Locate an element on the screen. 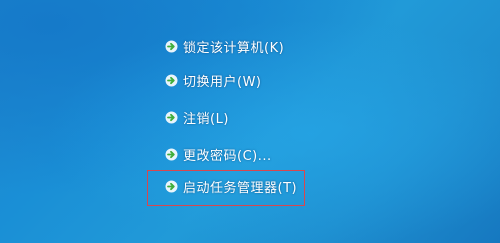  lock-computer-option: 锁定该计算机(K) is located at coordinates (224, 46).